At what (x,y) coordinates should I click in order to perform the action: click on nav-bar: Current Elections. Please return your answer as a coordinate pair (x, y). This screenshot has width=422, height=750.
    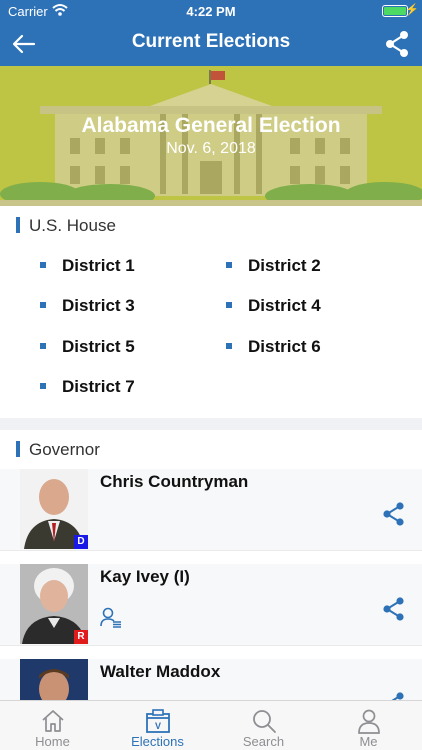
    Looking at the image, I should click on (211, 44).